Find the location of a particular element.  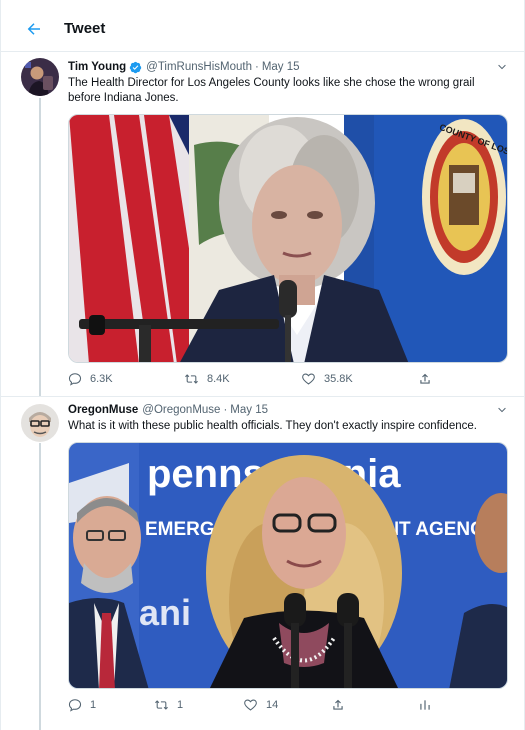

analytics-button is located at coordinates (425, 705).